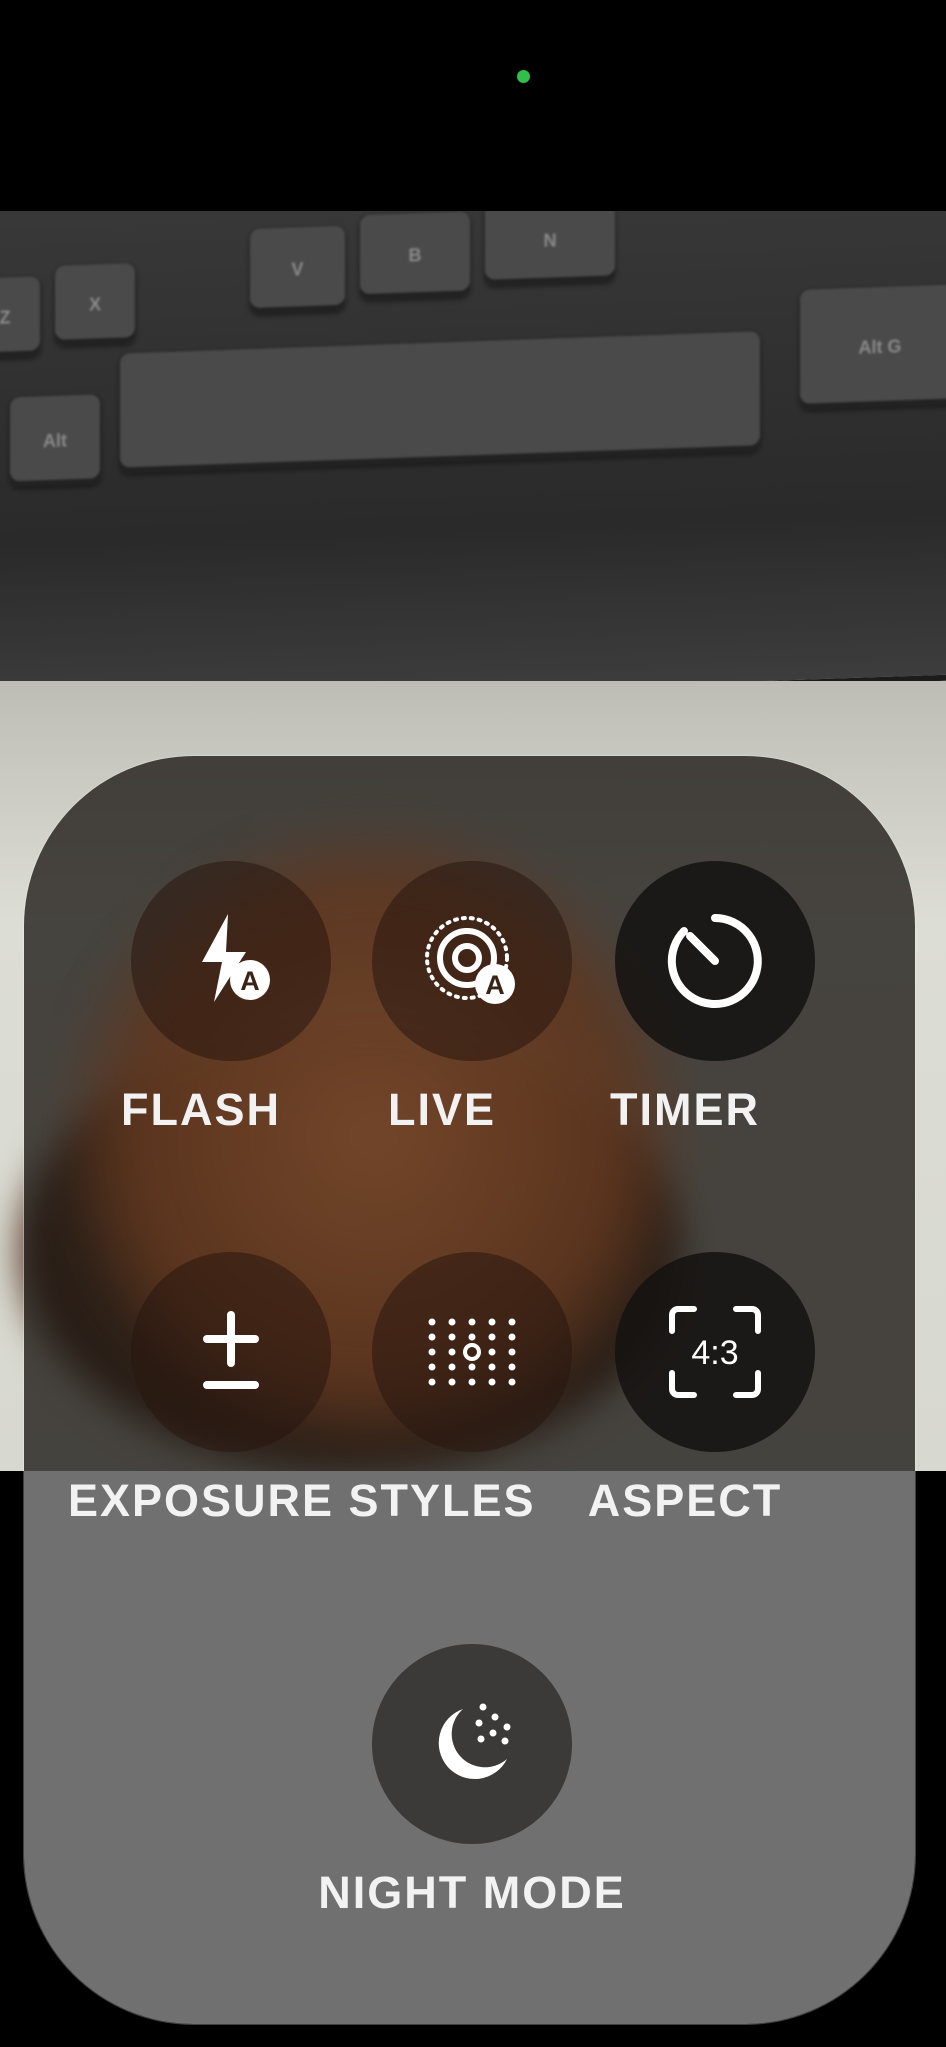 The image size is (946, 2047). Describe the element at coordinates (201, 1109) in the screenshot. I see `flash-label: FLASH` at that location.